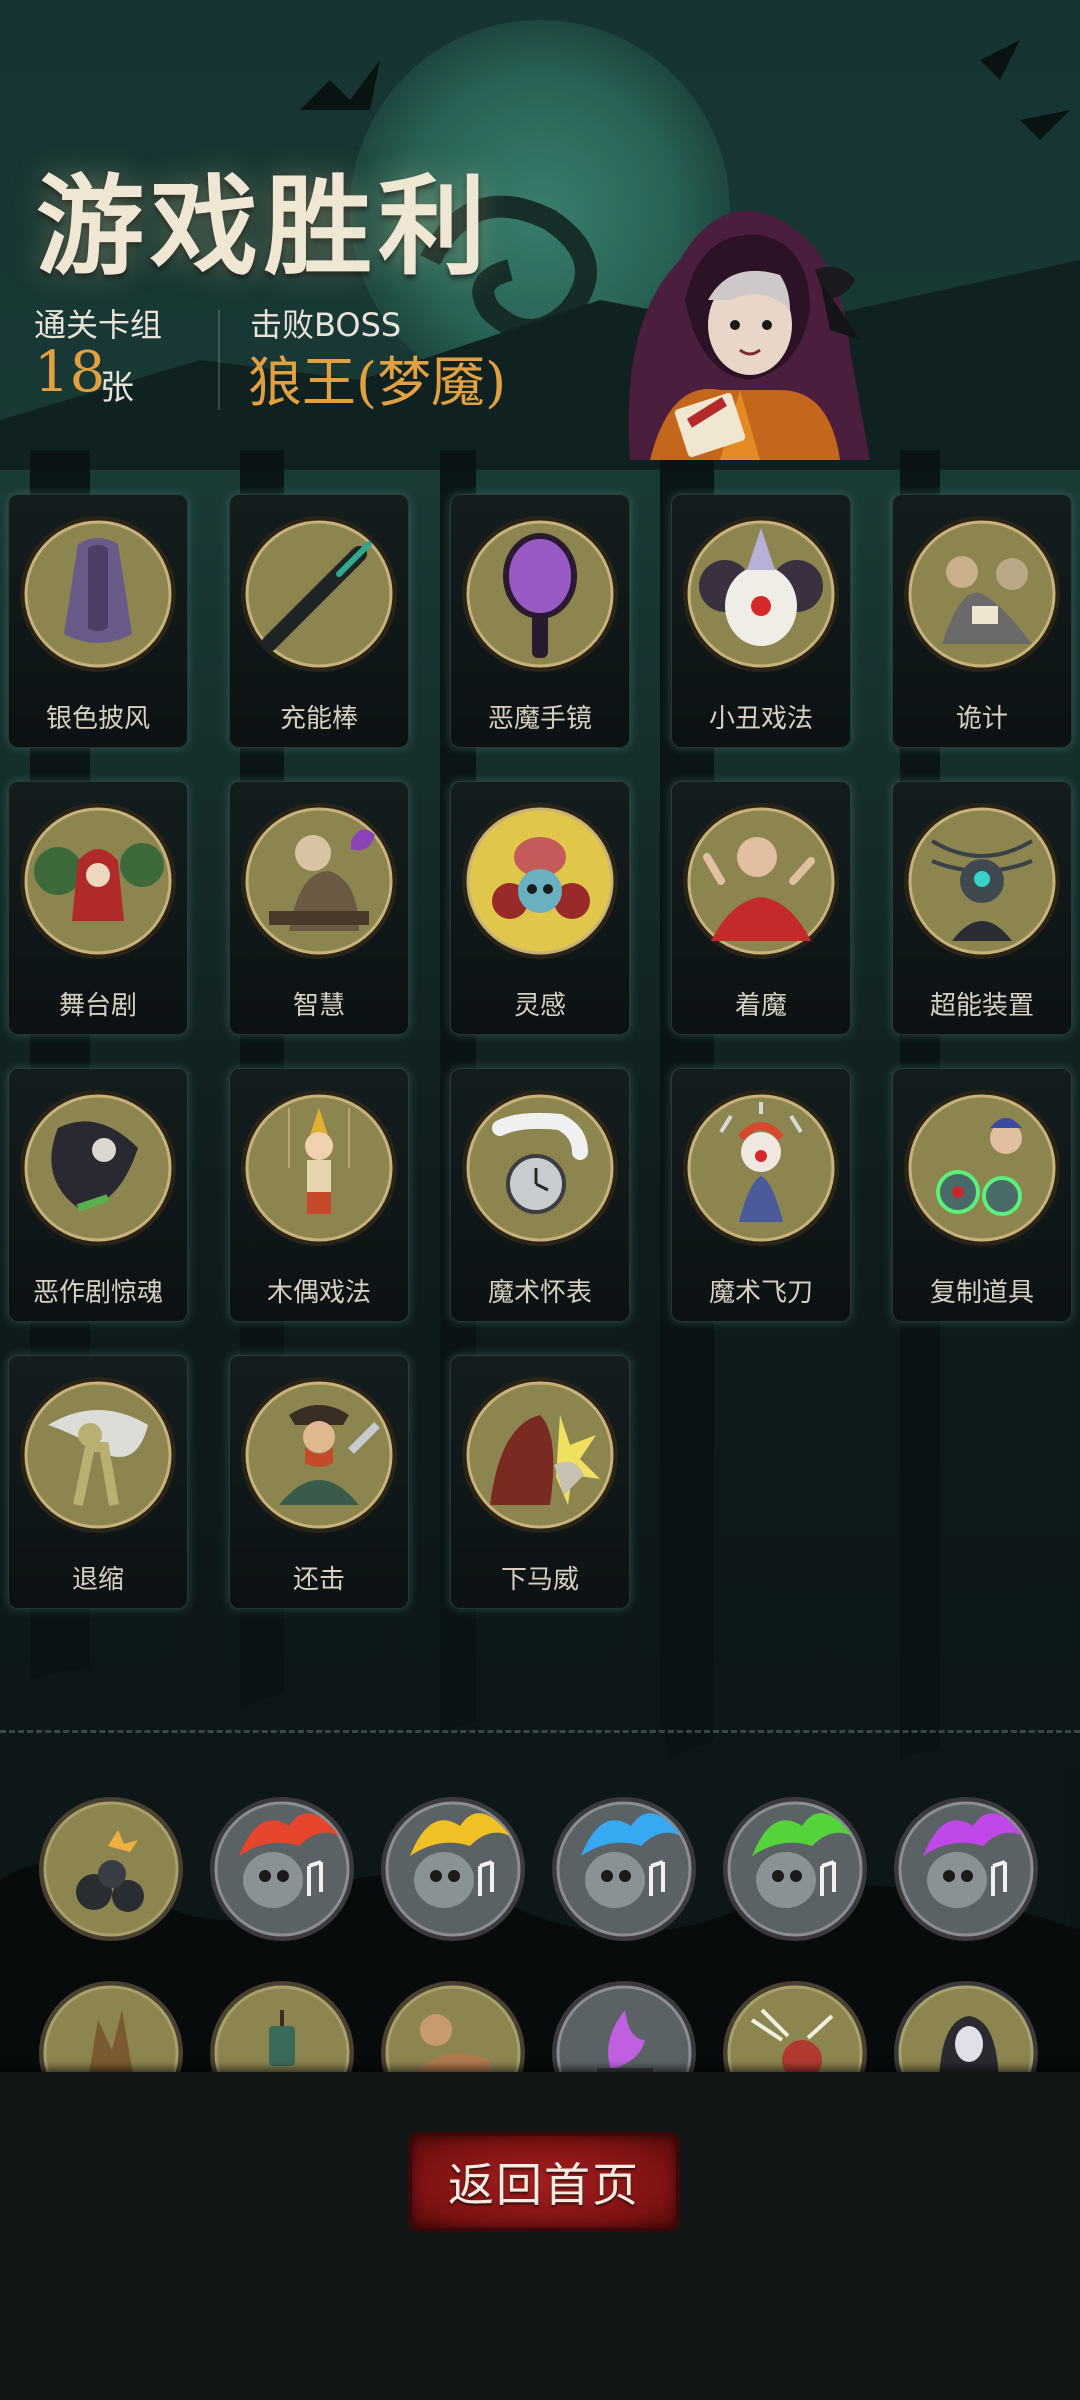 The image size is (1080, 2400). I want to click on prank-witch-icon, so click(98, 1168).